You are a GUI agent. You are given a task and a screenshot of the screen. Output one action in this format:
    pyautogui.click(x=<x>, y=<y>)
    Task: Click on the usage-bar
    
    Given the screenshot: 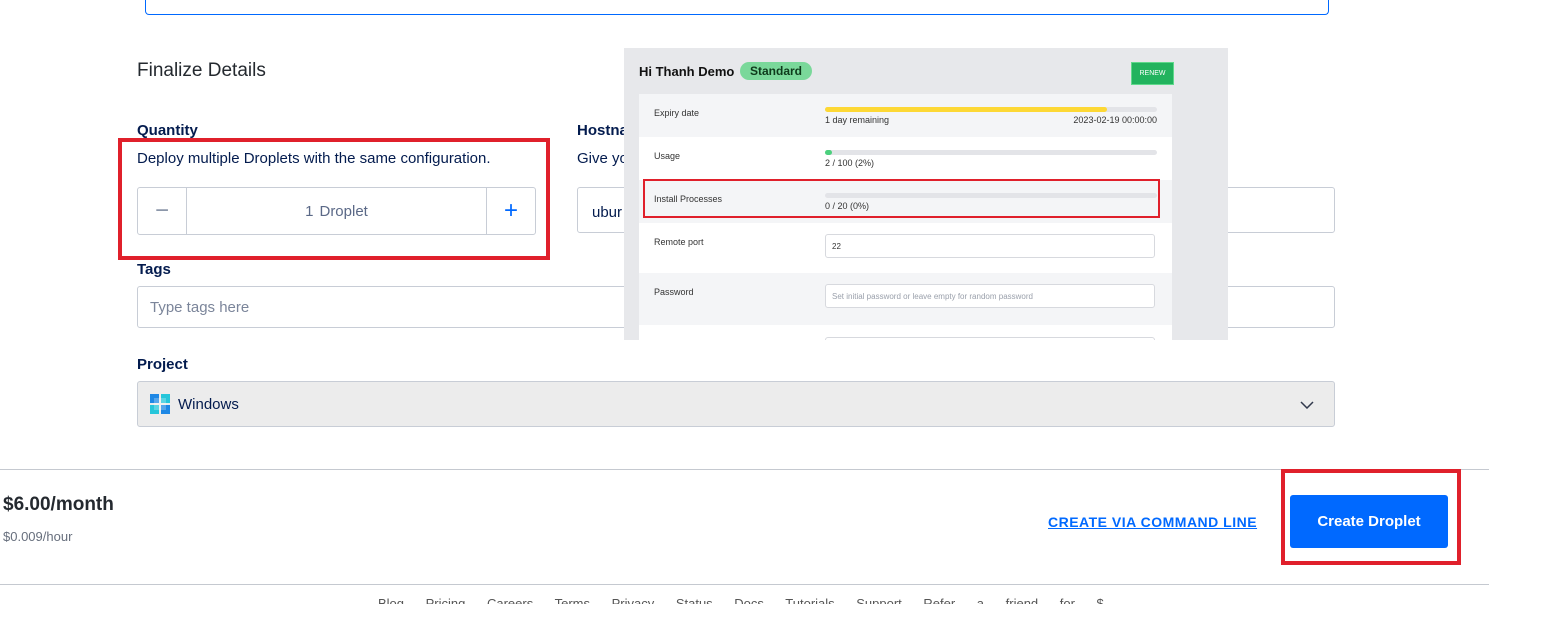 What is the action you would take?
    pyautogui.click(x=991, y=152)
    